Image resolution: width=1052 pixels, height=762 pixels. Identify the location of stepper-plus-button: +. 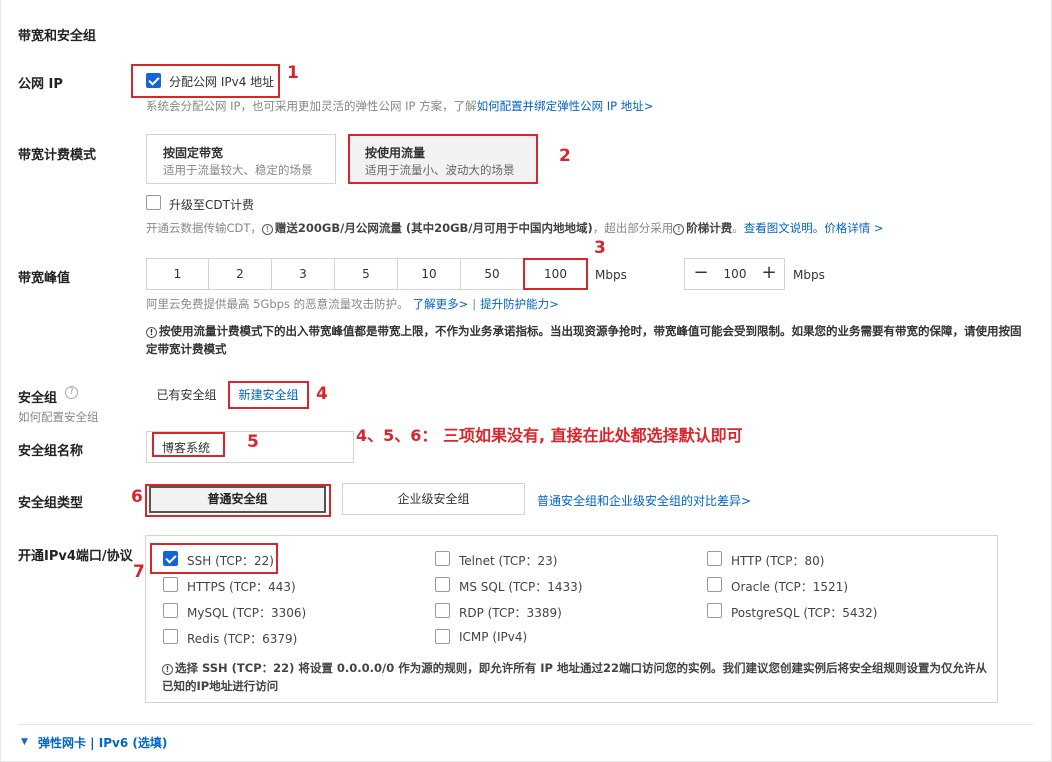
(769, 274).